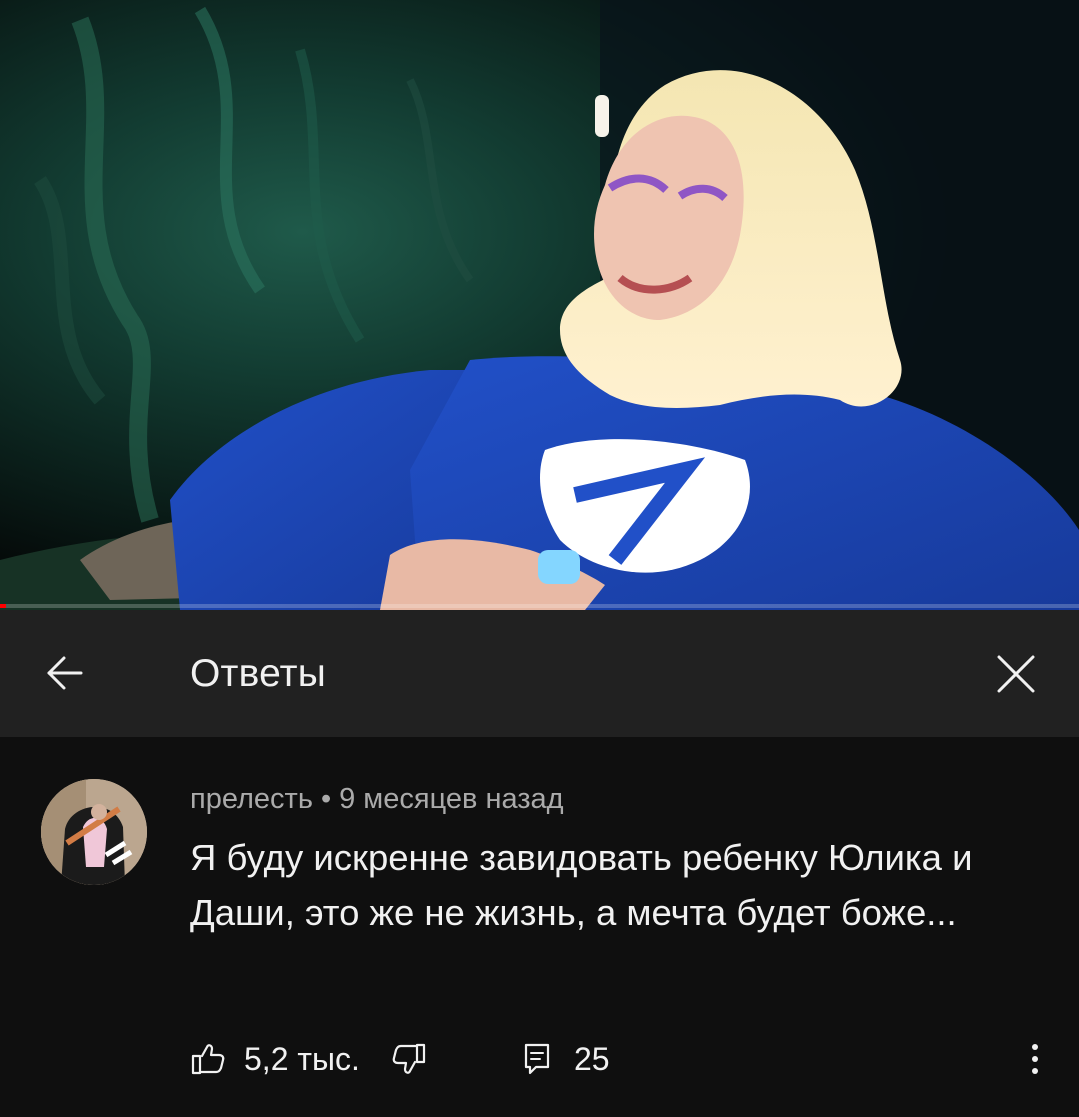 Image resolution: width=1079 pixels, height=1117 pixels. What do you see at coordinates (208, 1059) in the screenshot?
I see `thumb-up-icon` at bounding box center [208, 1059].